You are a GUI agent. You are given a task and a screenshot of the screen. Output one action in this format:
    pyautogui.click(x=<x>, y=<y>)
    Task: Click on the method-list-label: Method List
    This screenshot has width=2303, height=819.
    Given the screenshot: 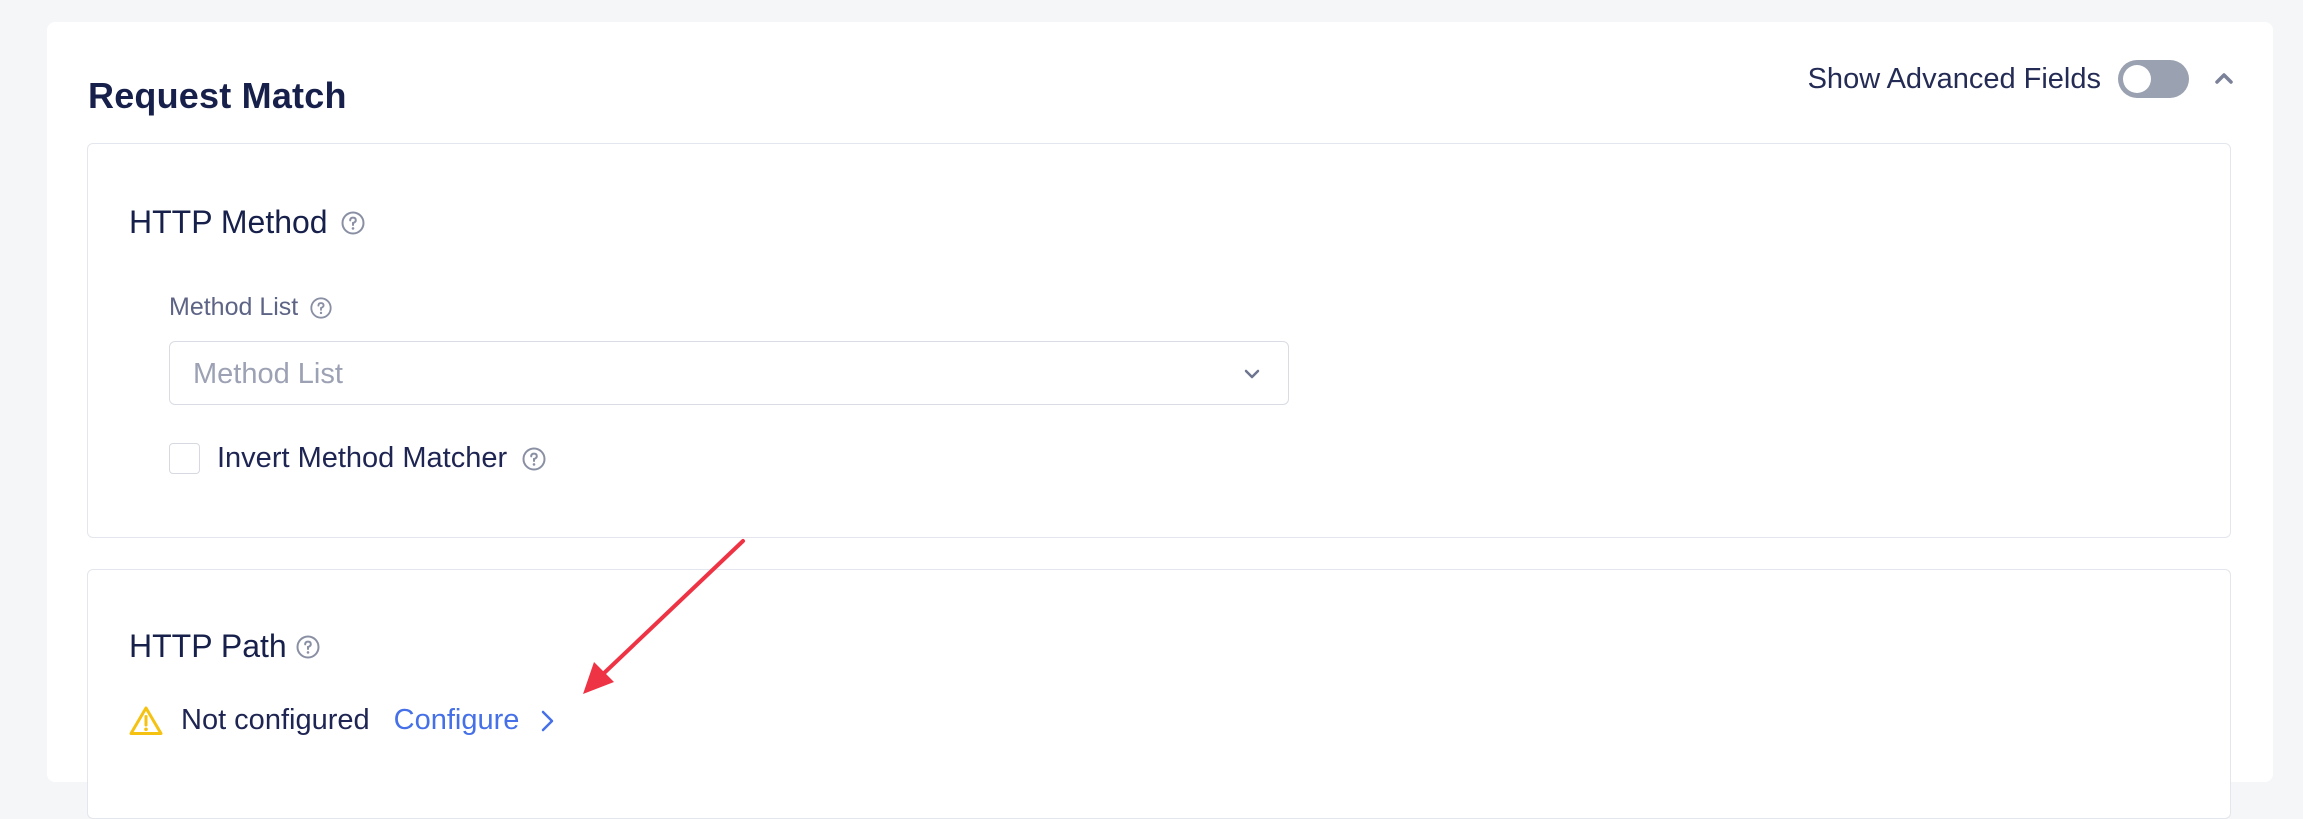 What is the action you would take?
    pyautogui.click(x=251, y=307)
    